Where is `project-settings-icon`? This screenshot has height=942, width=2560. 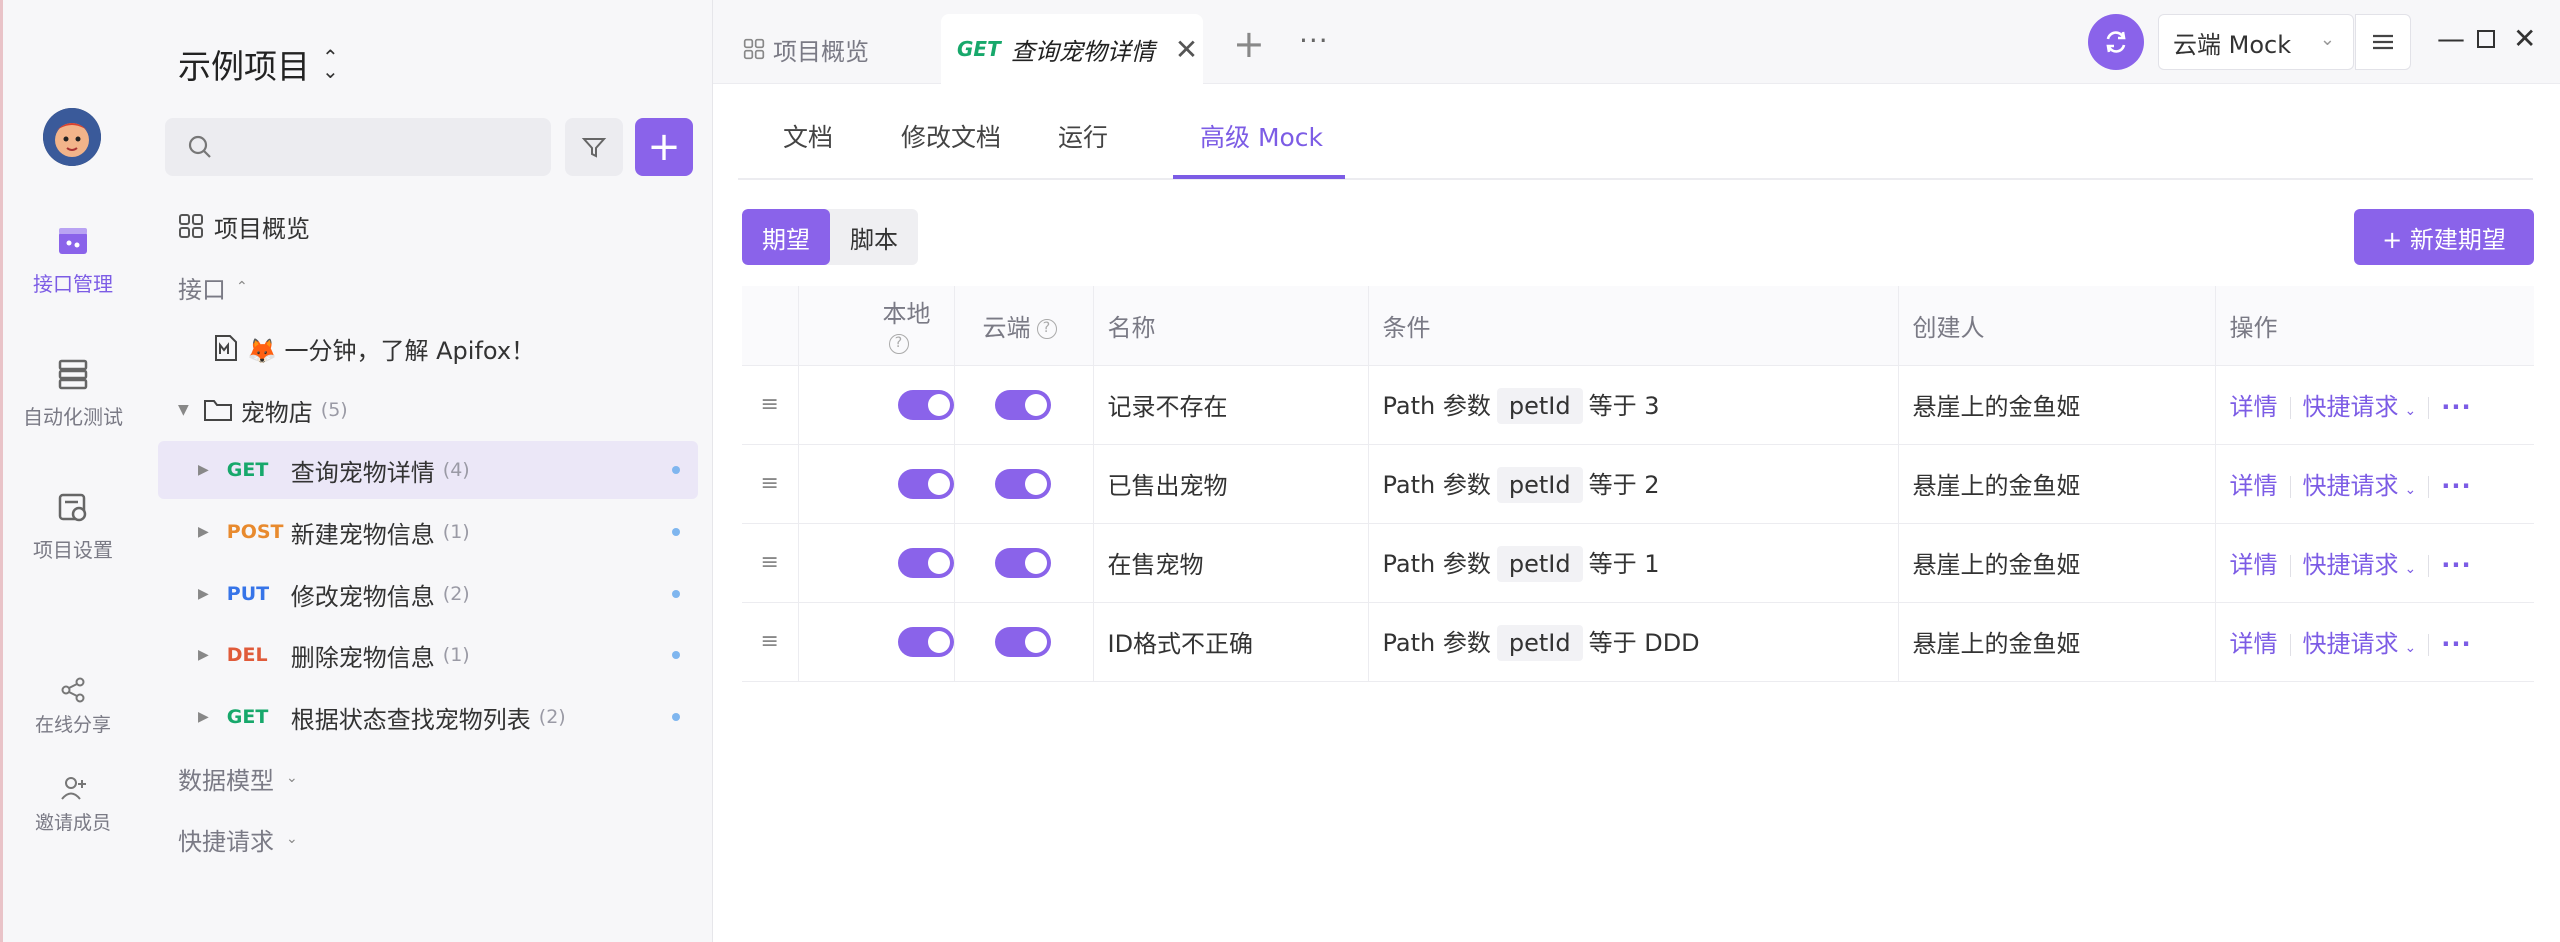 project-settings-icon is located at coordinates (72, 507).